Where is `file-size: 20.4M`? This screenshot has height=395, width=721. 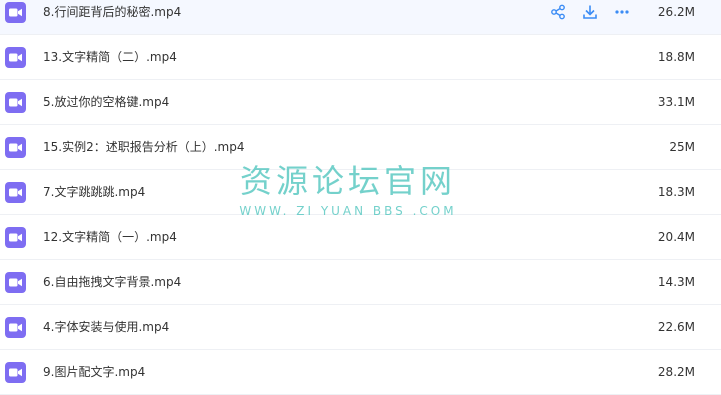
file-size: 20.4M is located at coordinates (676, 237).